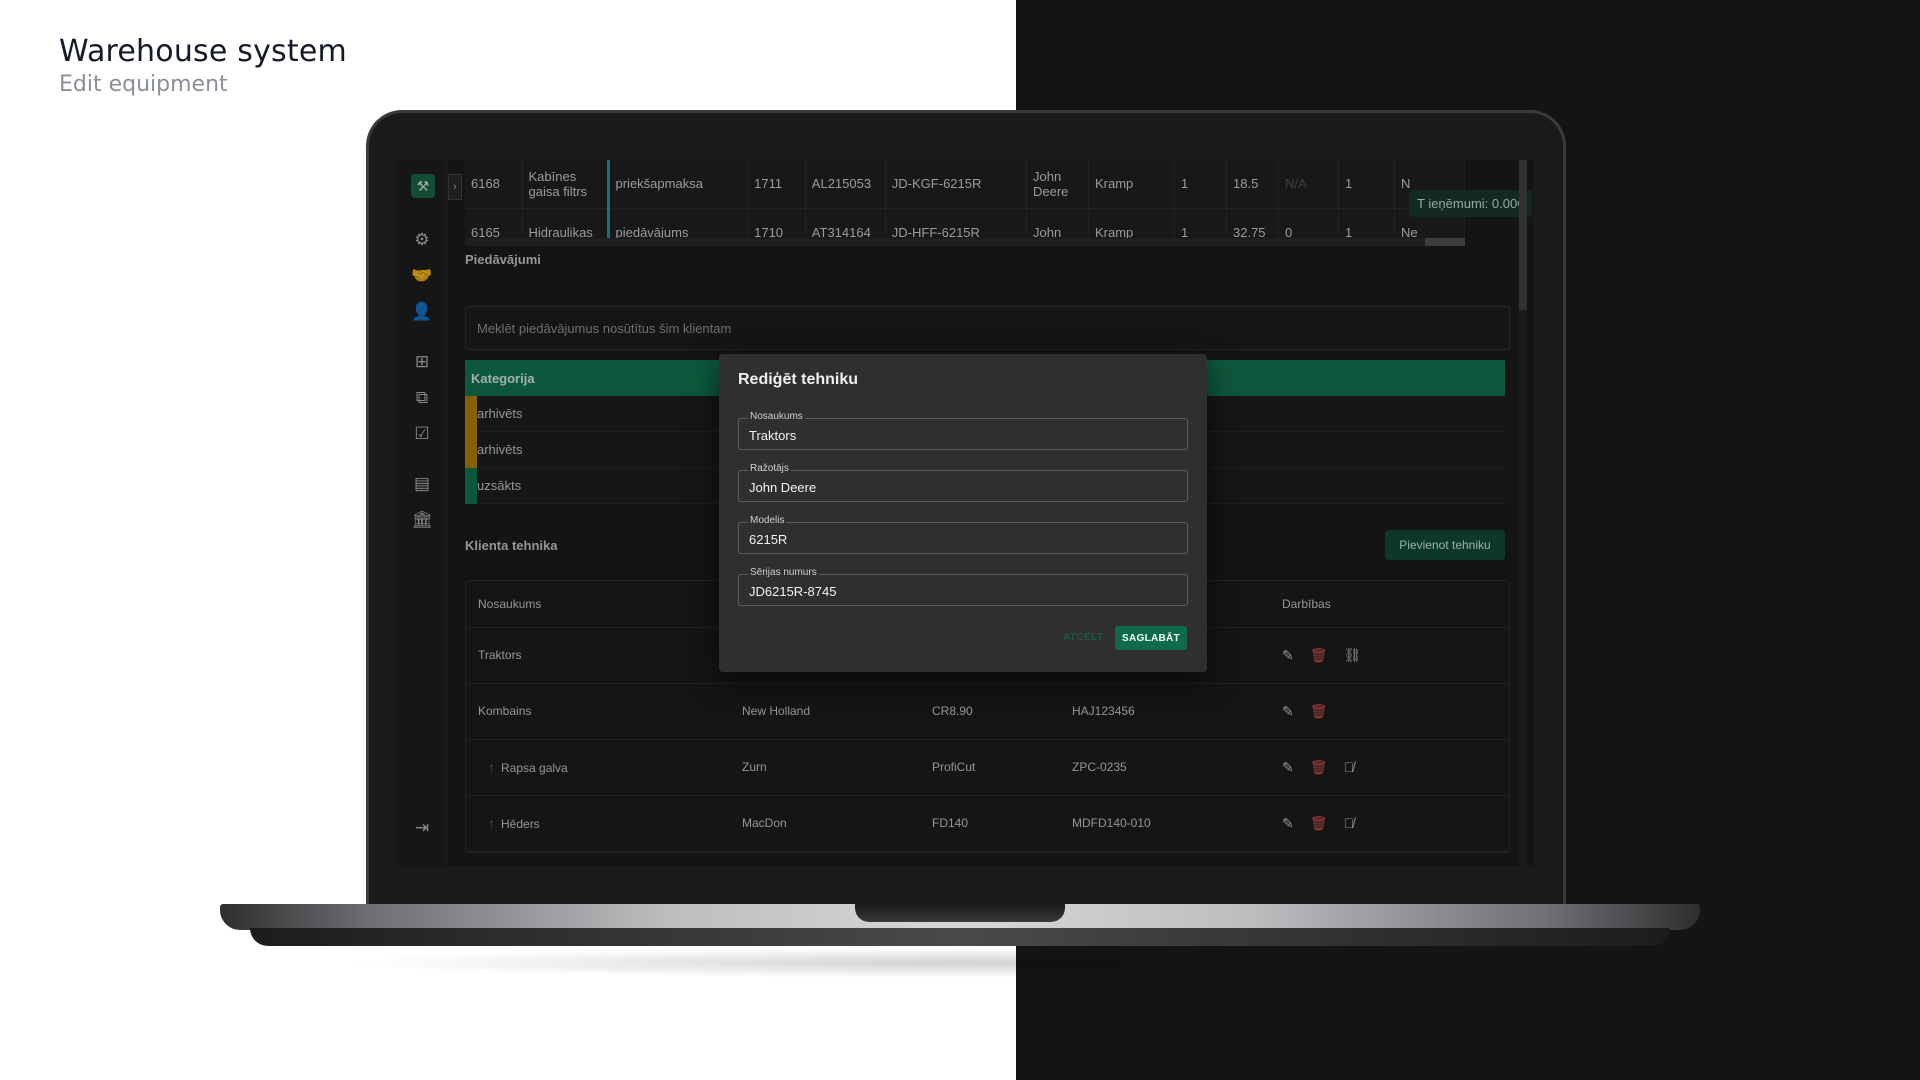 The height and width of the screenshot is (1080, 1920). Describe the element at coordinates (1083, 637) in the screenshot. I see `cancel-button: ATCELT` at that location.